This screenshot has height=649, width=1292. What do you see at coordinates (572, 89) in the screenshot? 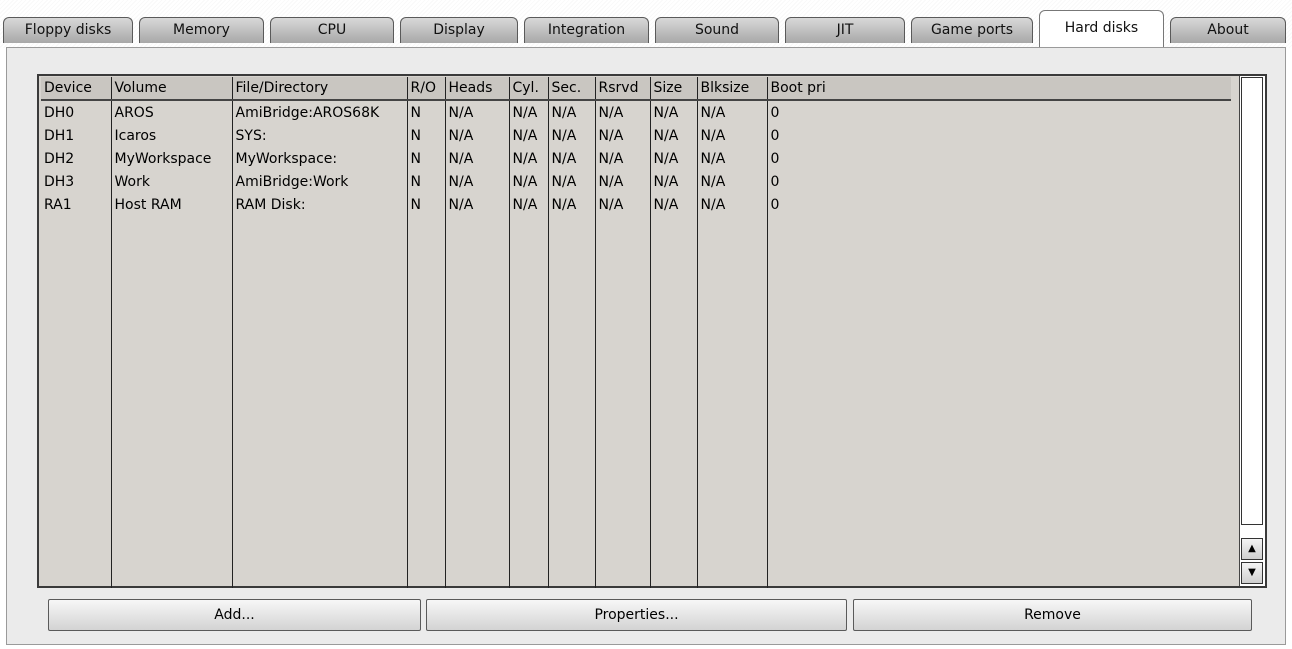
I see `column-header-sectors: Sec.` at bounding box center [572, 89].